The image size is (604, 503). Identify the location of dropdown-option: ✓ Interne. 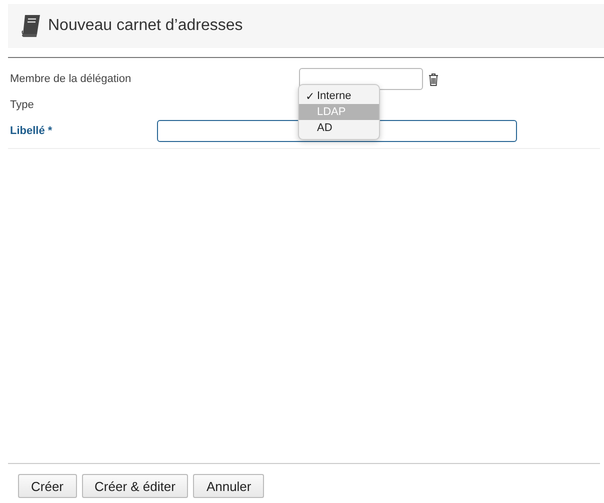
(339, 96).